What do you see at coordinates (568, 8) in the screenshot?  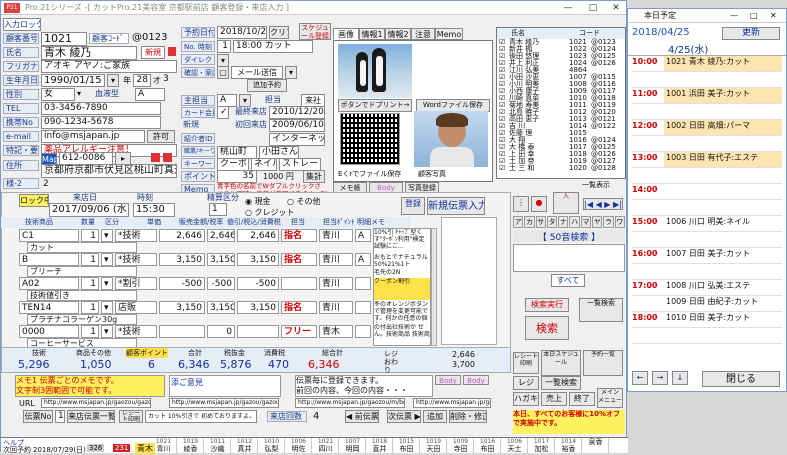 I see `minimize-icon: —` at bounding box center [568, 8].